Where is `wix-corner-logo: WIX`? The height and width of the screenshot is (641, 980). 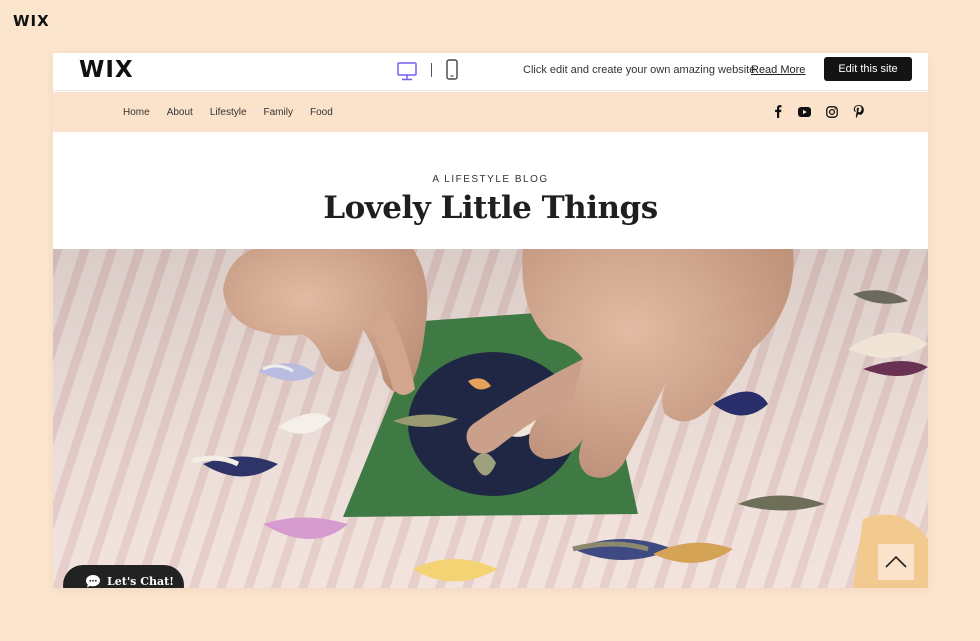
wix-corner-logo: WIX is located at coordinates (31, 21).